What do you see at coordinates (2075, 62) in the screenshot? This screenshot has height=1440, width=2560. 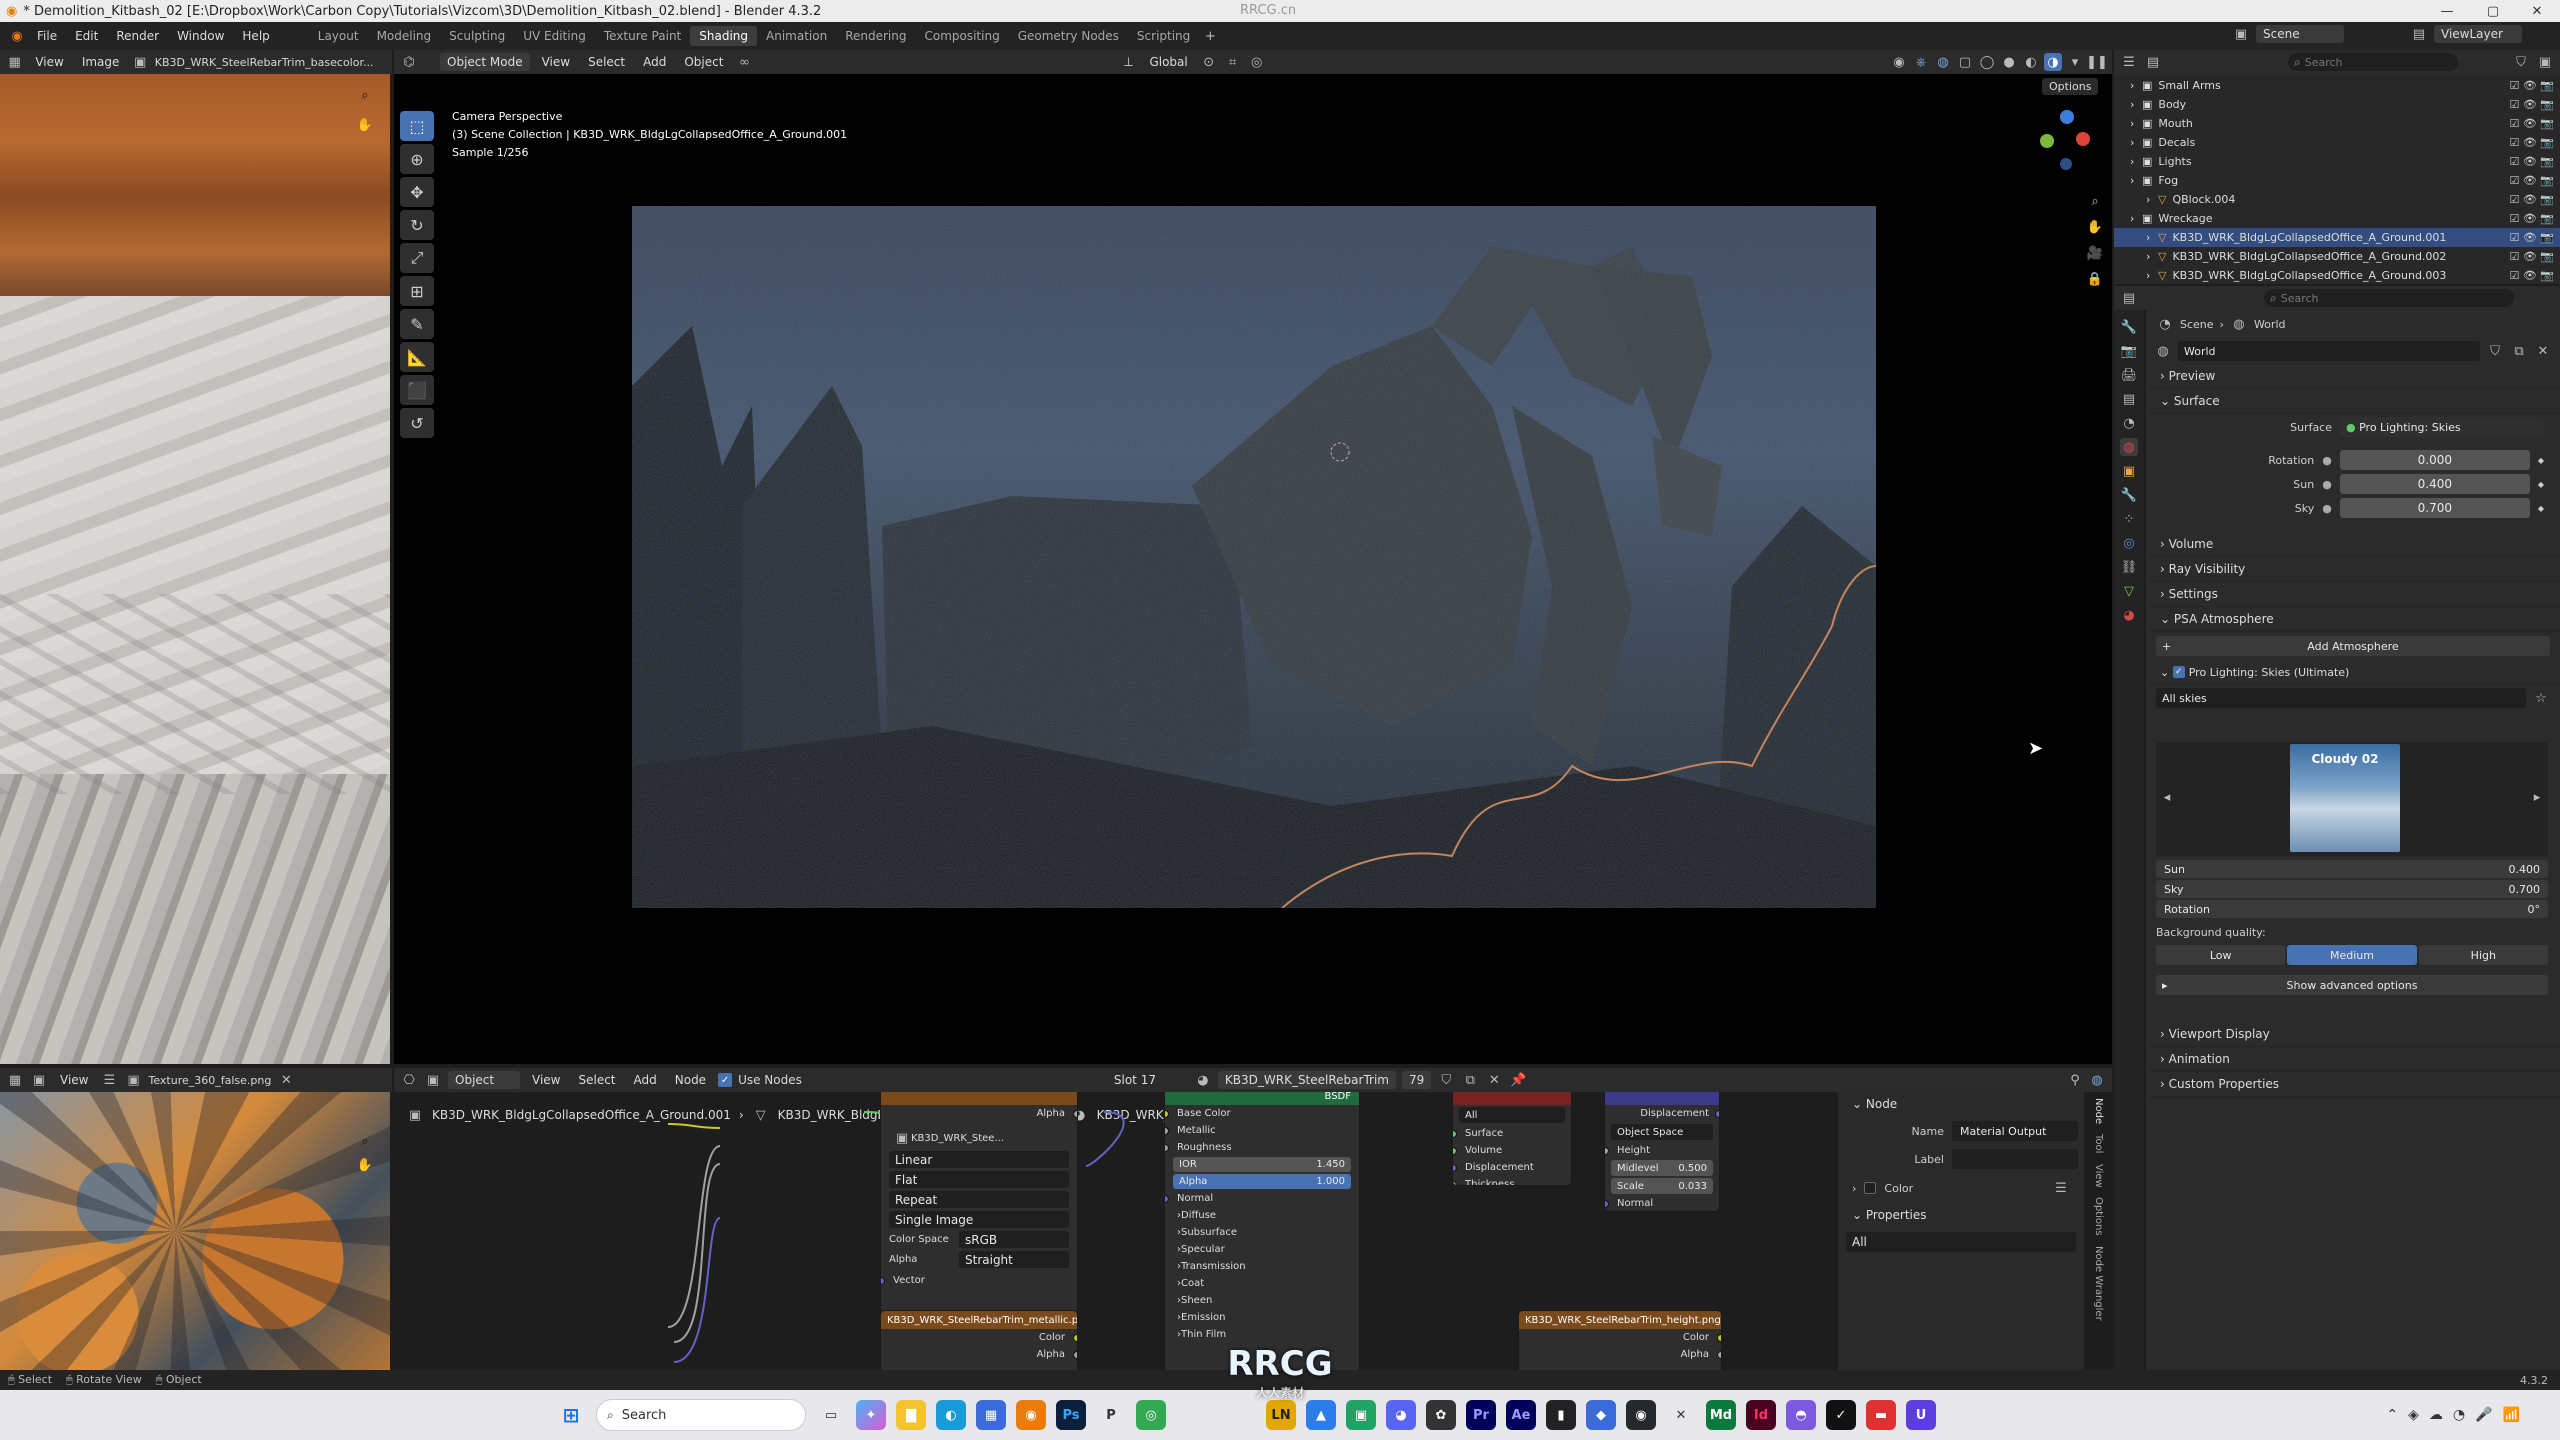 I see `shading-options-icon: ▾` at bounding box center [2075, 62].